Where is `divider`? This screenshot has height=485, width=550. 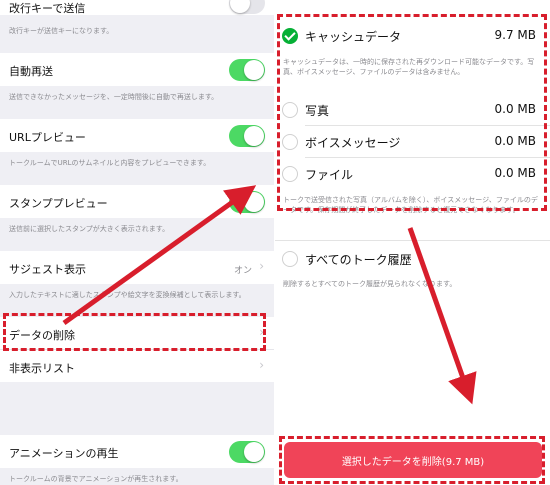 divider is located at coordinates (412, 240).